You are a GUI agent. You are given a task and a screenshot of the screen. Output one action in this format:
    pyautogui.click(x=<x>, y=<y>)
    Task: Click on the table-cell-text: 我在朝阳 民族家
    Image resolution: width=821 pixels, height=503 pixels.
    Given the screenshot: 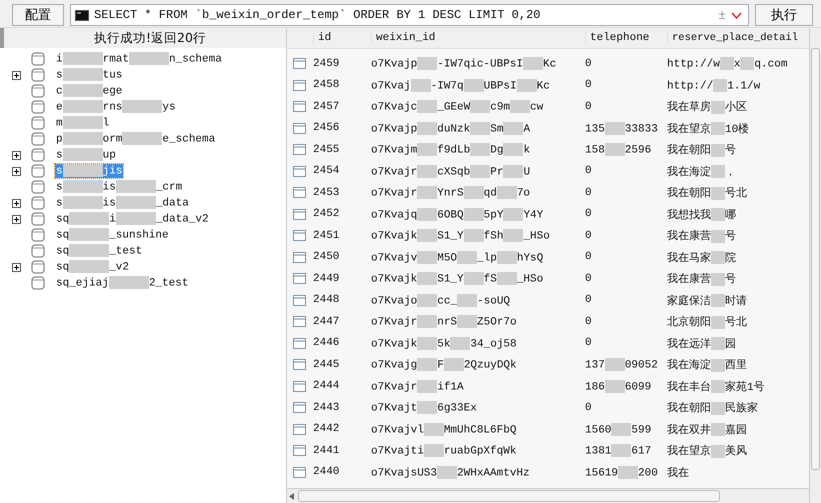 What is the action you would take?
    pyautogui.click(x=713, y=408)
    